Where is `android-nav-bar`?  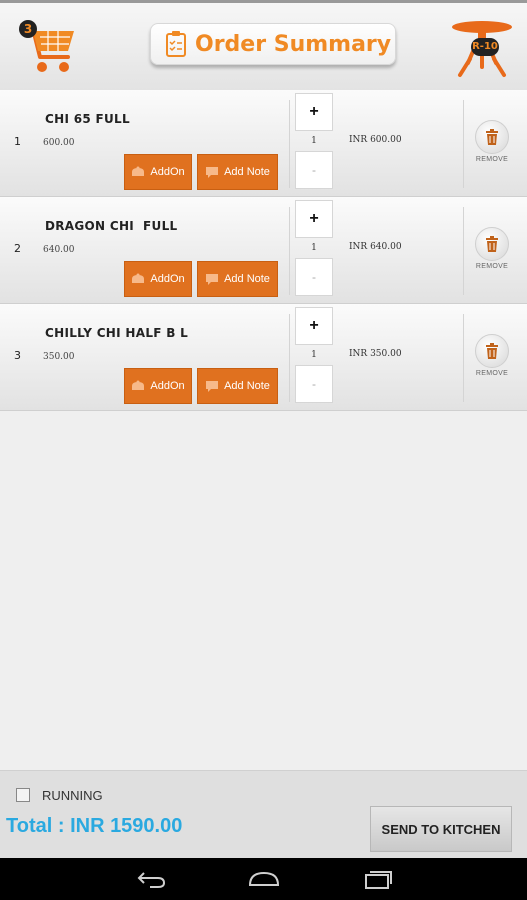 android-nav-bar is located at coordinates (263, 879).